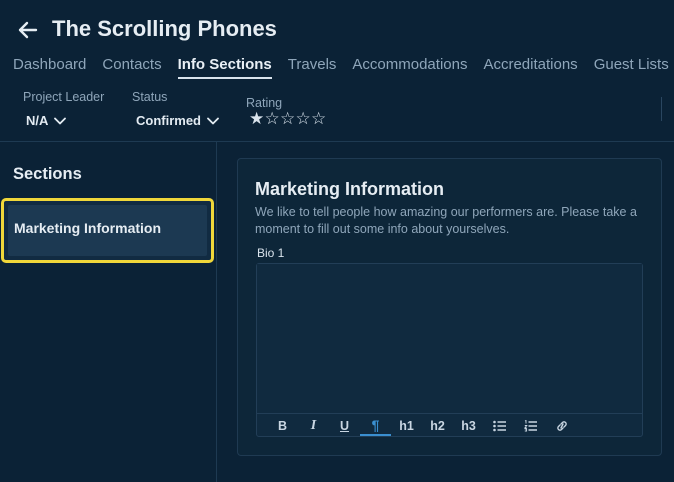 The image size is (674, 482). What do you see at coordinates (37, 120) in the screenshot?
I see `project-leader-value: N/A` at bounding box center [37, 120].